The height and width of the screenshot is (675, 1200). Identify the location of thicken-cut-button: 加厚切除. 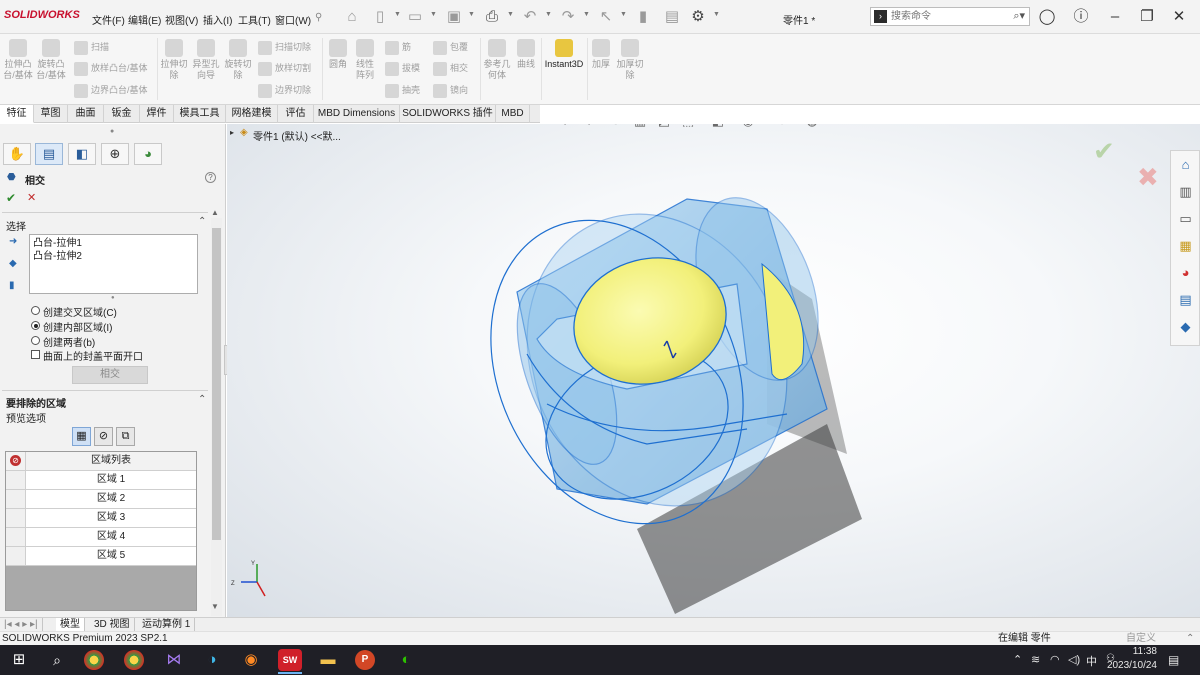
(630, 60).